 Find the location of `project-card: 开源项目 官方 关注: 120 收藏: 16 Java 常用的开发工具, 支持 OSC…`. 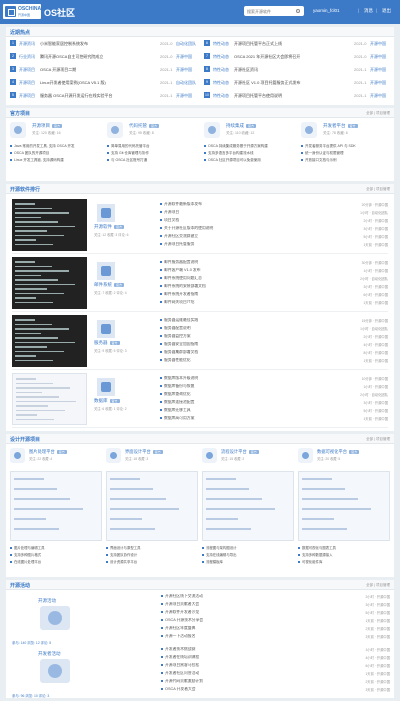

project-card: 开源项目 官方 关注: 120 收藏: 16 Java 常用的开发工具, 支持 OSC… is located at coordinates (56, 142).